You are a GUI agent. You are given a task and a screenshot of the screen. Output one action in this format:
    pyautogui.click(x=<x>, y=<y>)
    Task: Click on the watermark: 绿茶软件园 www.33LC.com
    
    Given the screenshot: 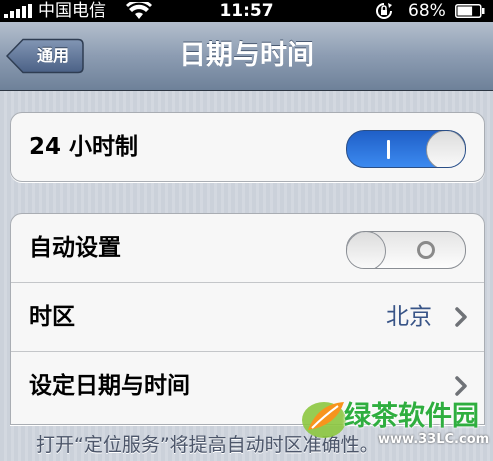 What is the action you would take?
    pyautogui.click(x=395, y=426)
    